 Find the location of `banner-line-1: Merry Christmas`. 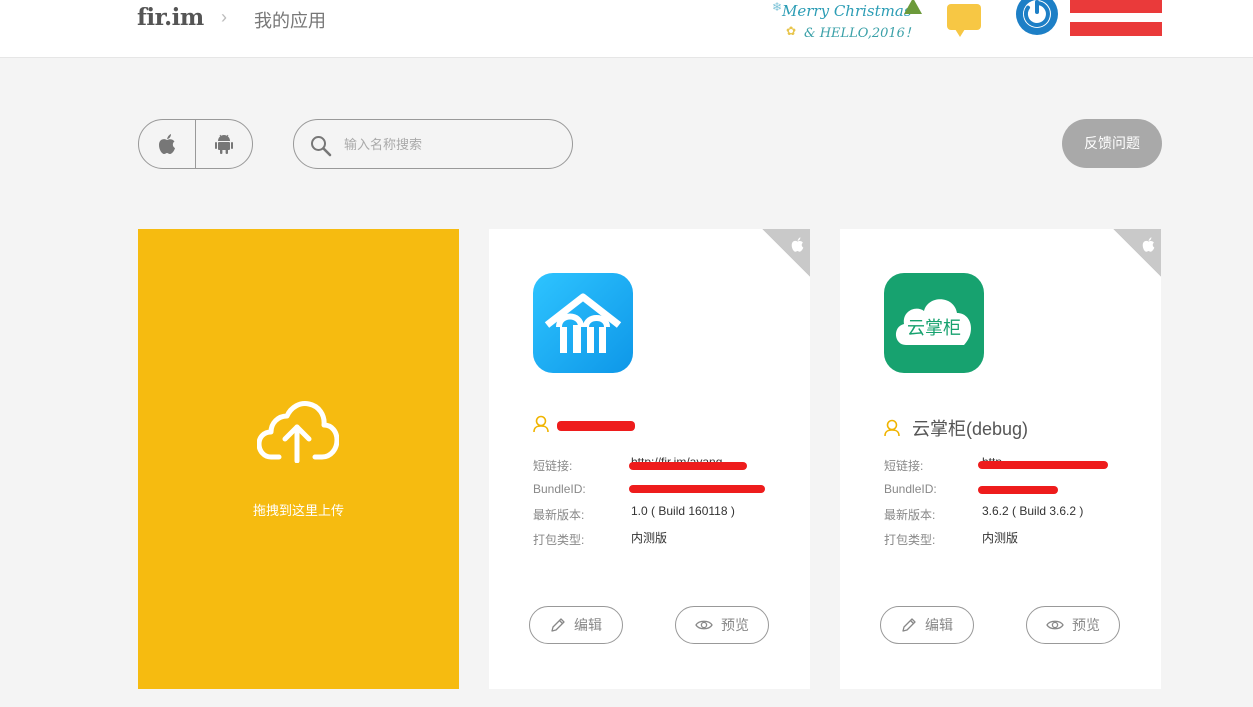

banner-line-1: Merry Christmas is located at coordinates (847, 11).